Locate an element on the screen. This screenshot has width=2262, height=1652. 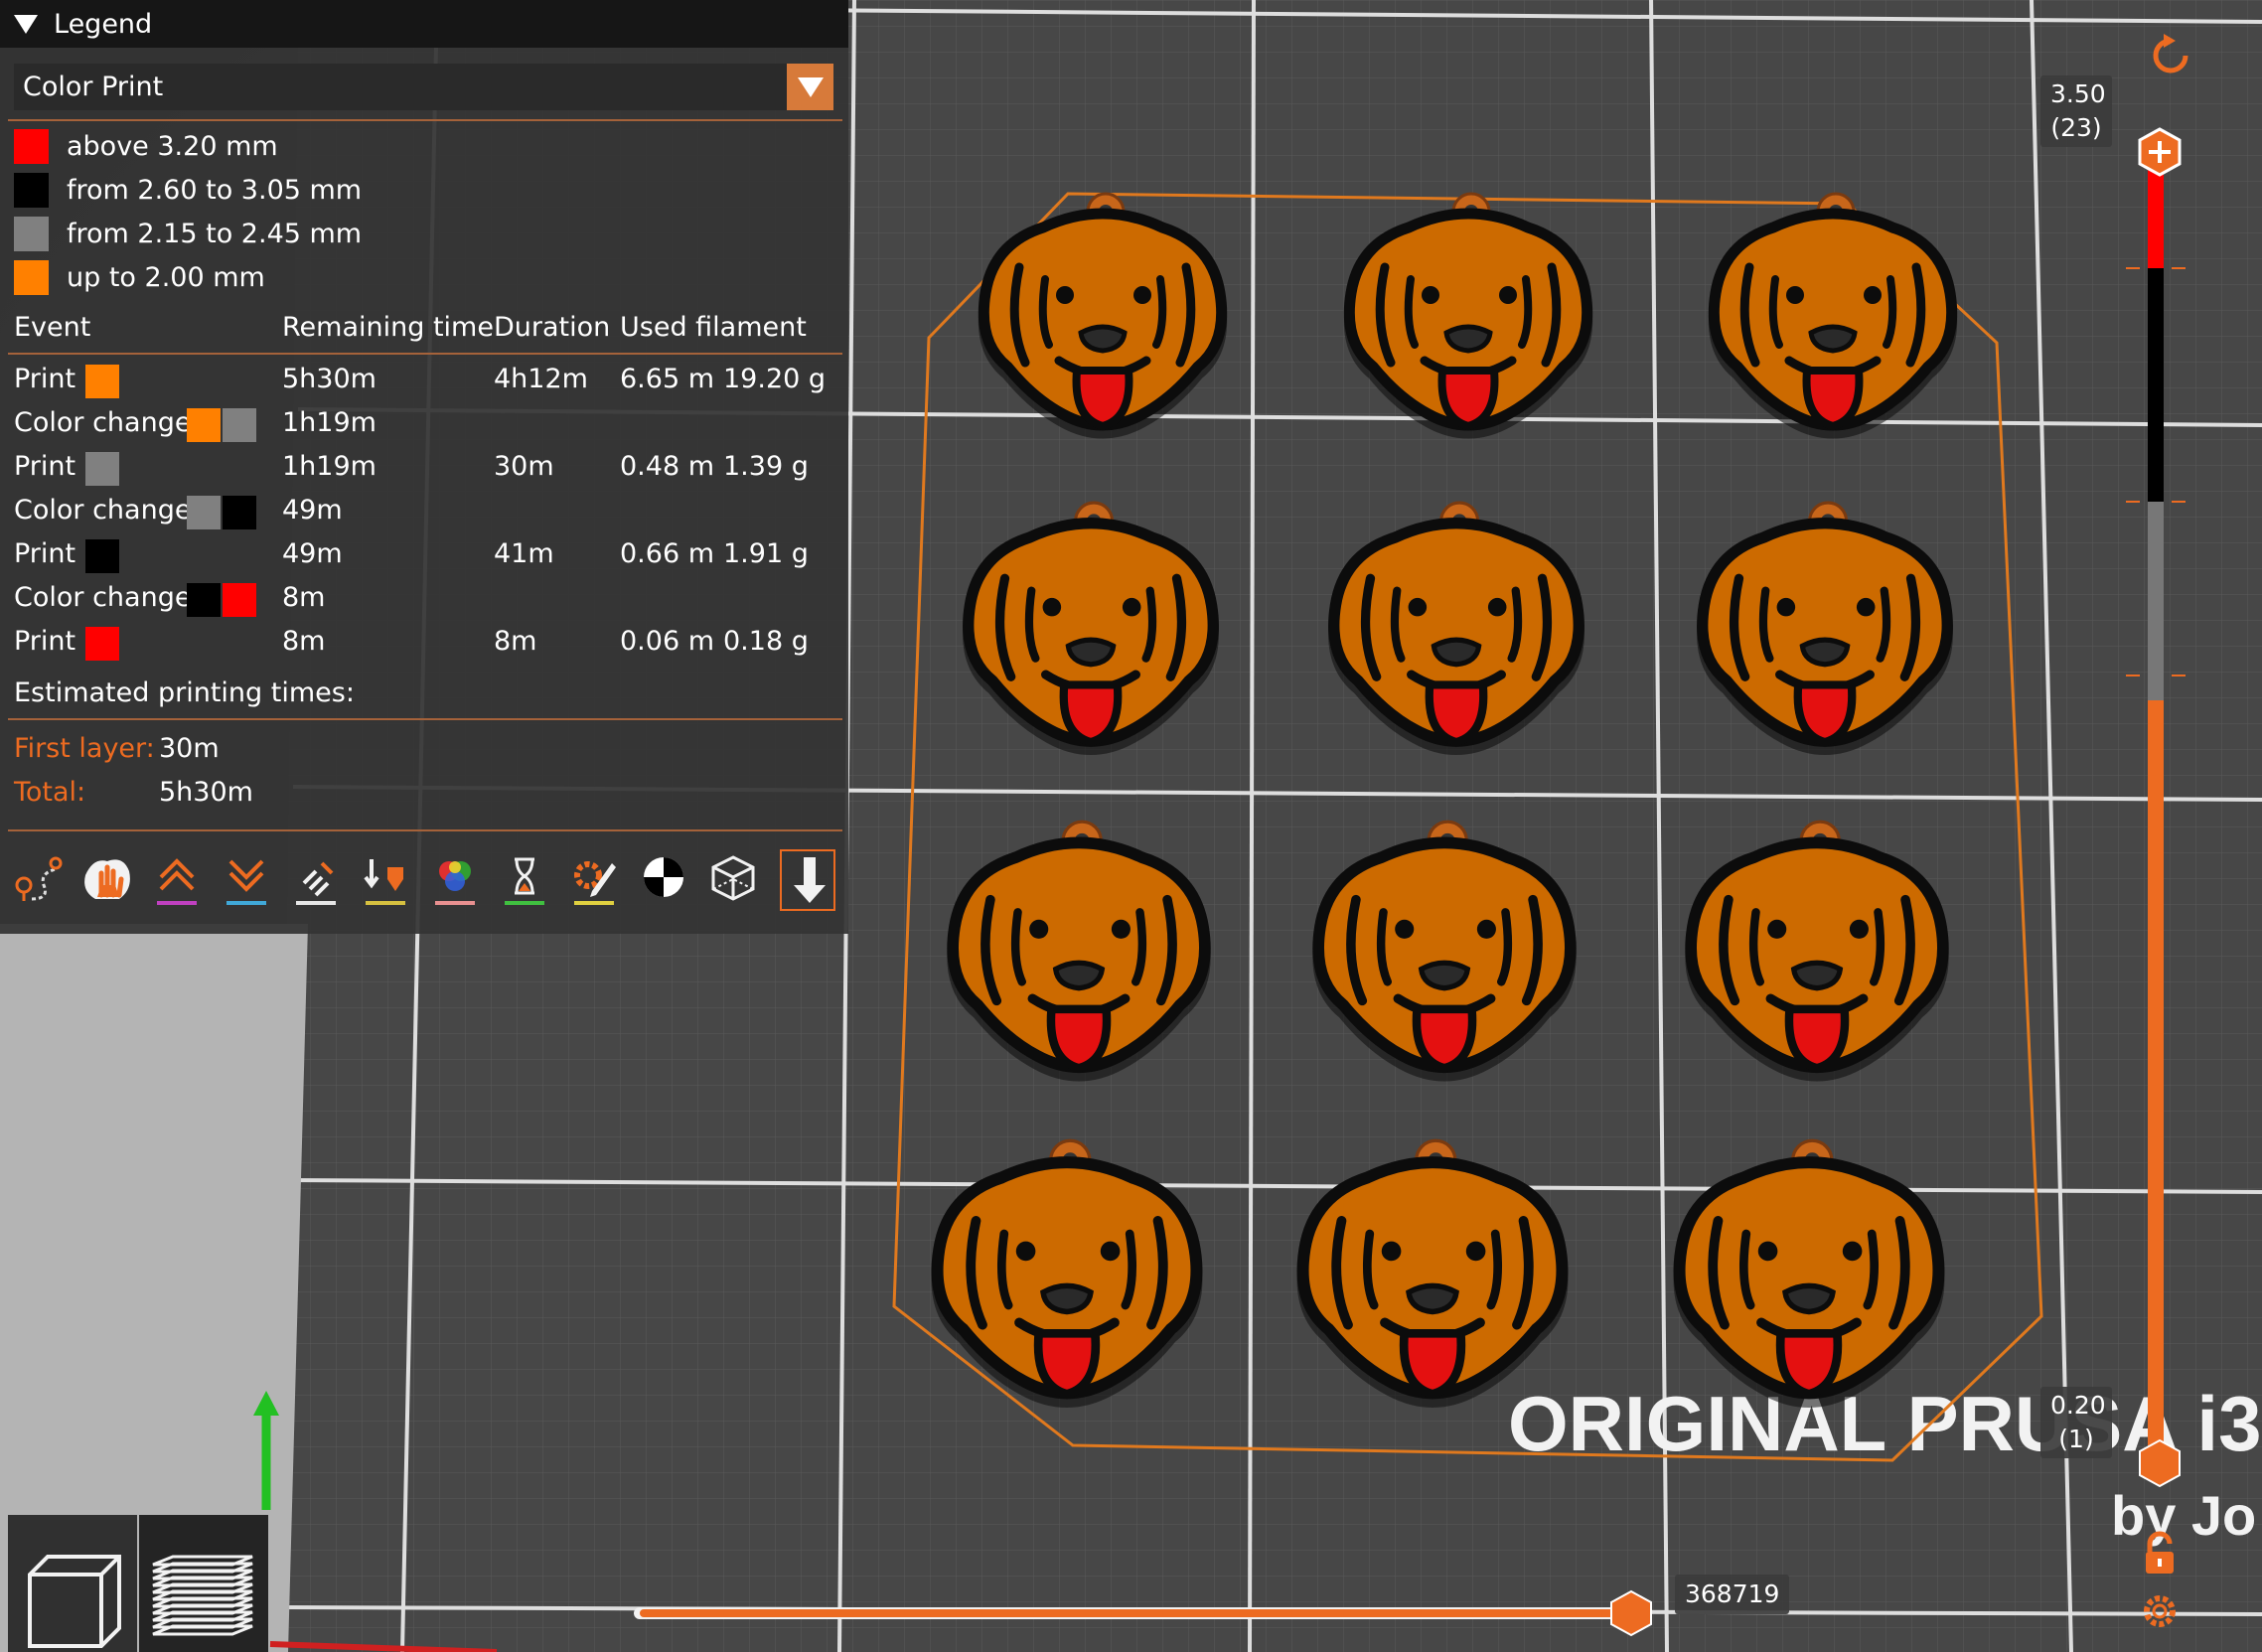
center-of-gravity-icon is located at coordinates (663, 880).